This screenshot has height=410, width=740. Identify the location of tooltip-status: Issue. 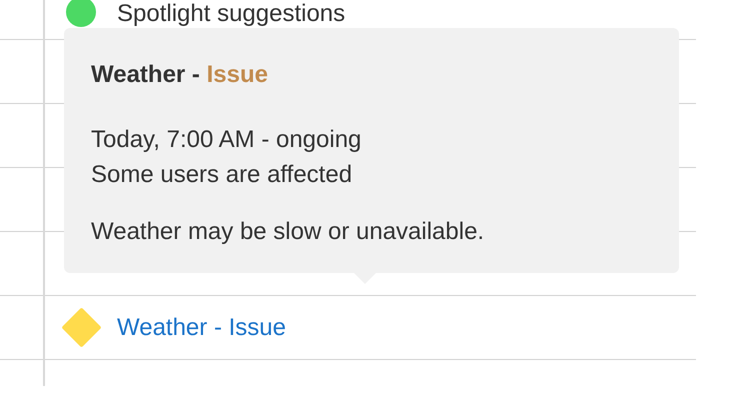
(237, 74).